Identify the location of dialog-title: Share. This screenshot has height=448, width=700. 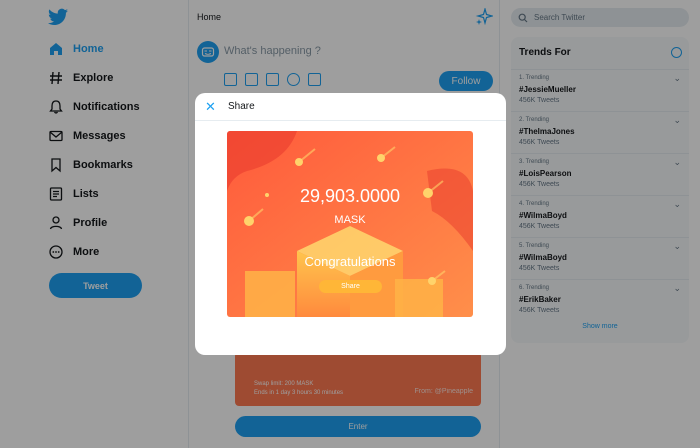
(241, 106).